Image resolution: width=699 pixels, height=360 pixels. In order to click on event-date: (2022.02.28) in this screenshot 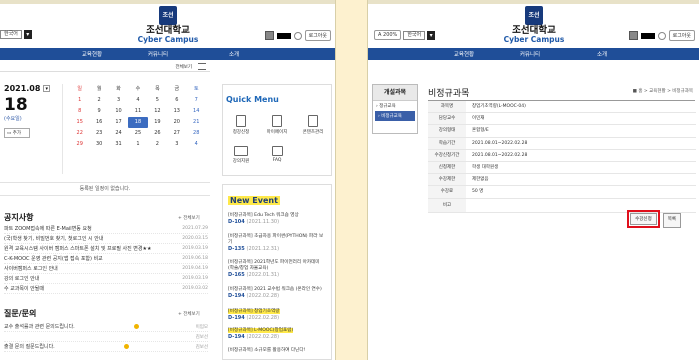, I will do `click(263, 318)`.